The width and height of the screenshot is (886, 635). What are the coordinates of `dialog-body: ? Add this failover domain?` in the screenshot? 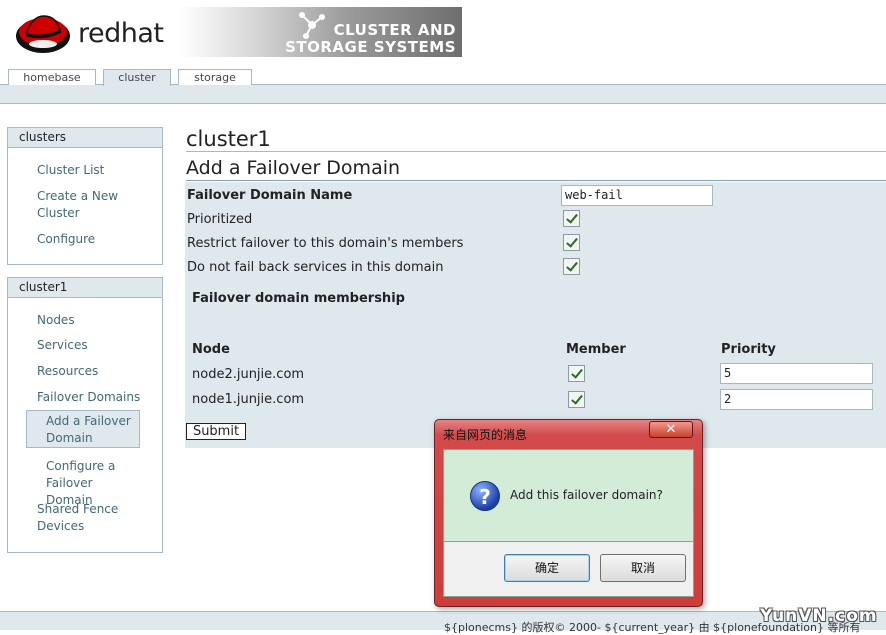 It's located at (568, 495).